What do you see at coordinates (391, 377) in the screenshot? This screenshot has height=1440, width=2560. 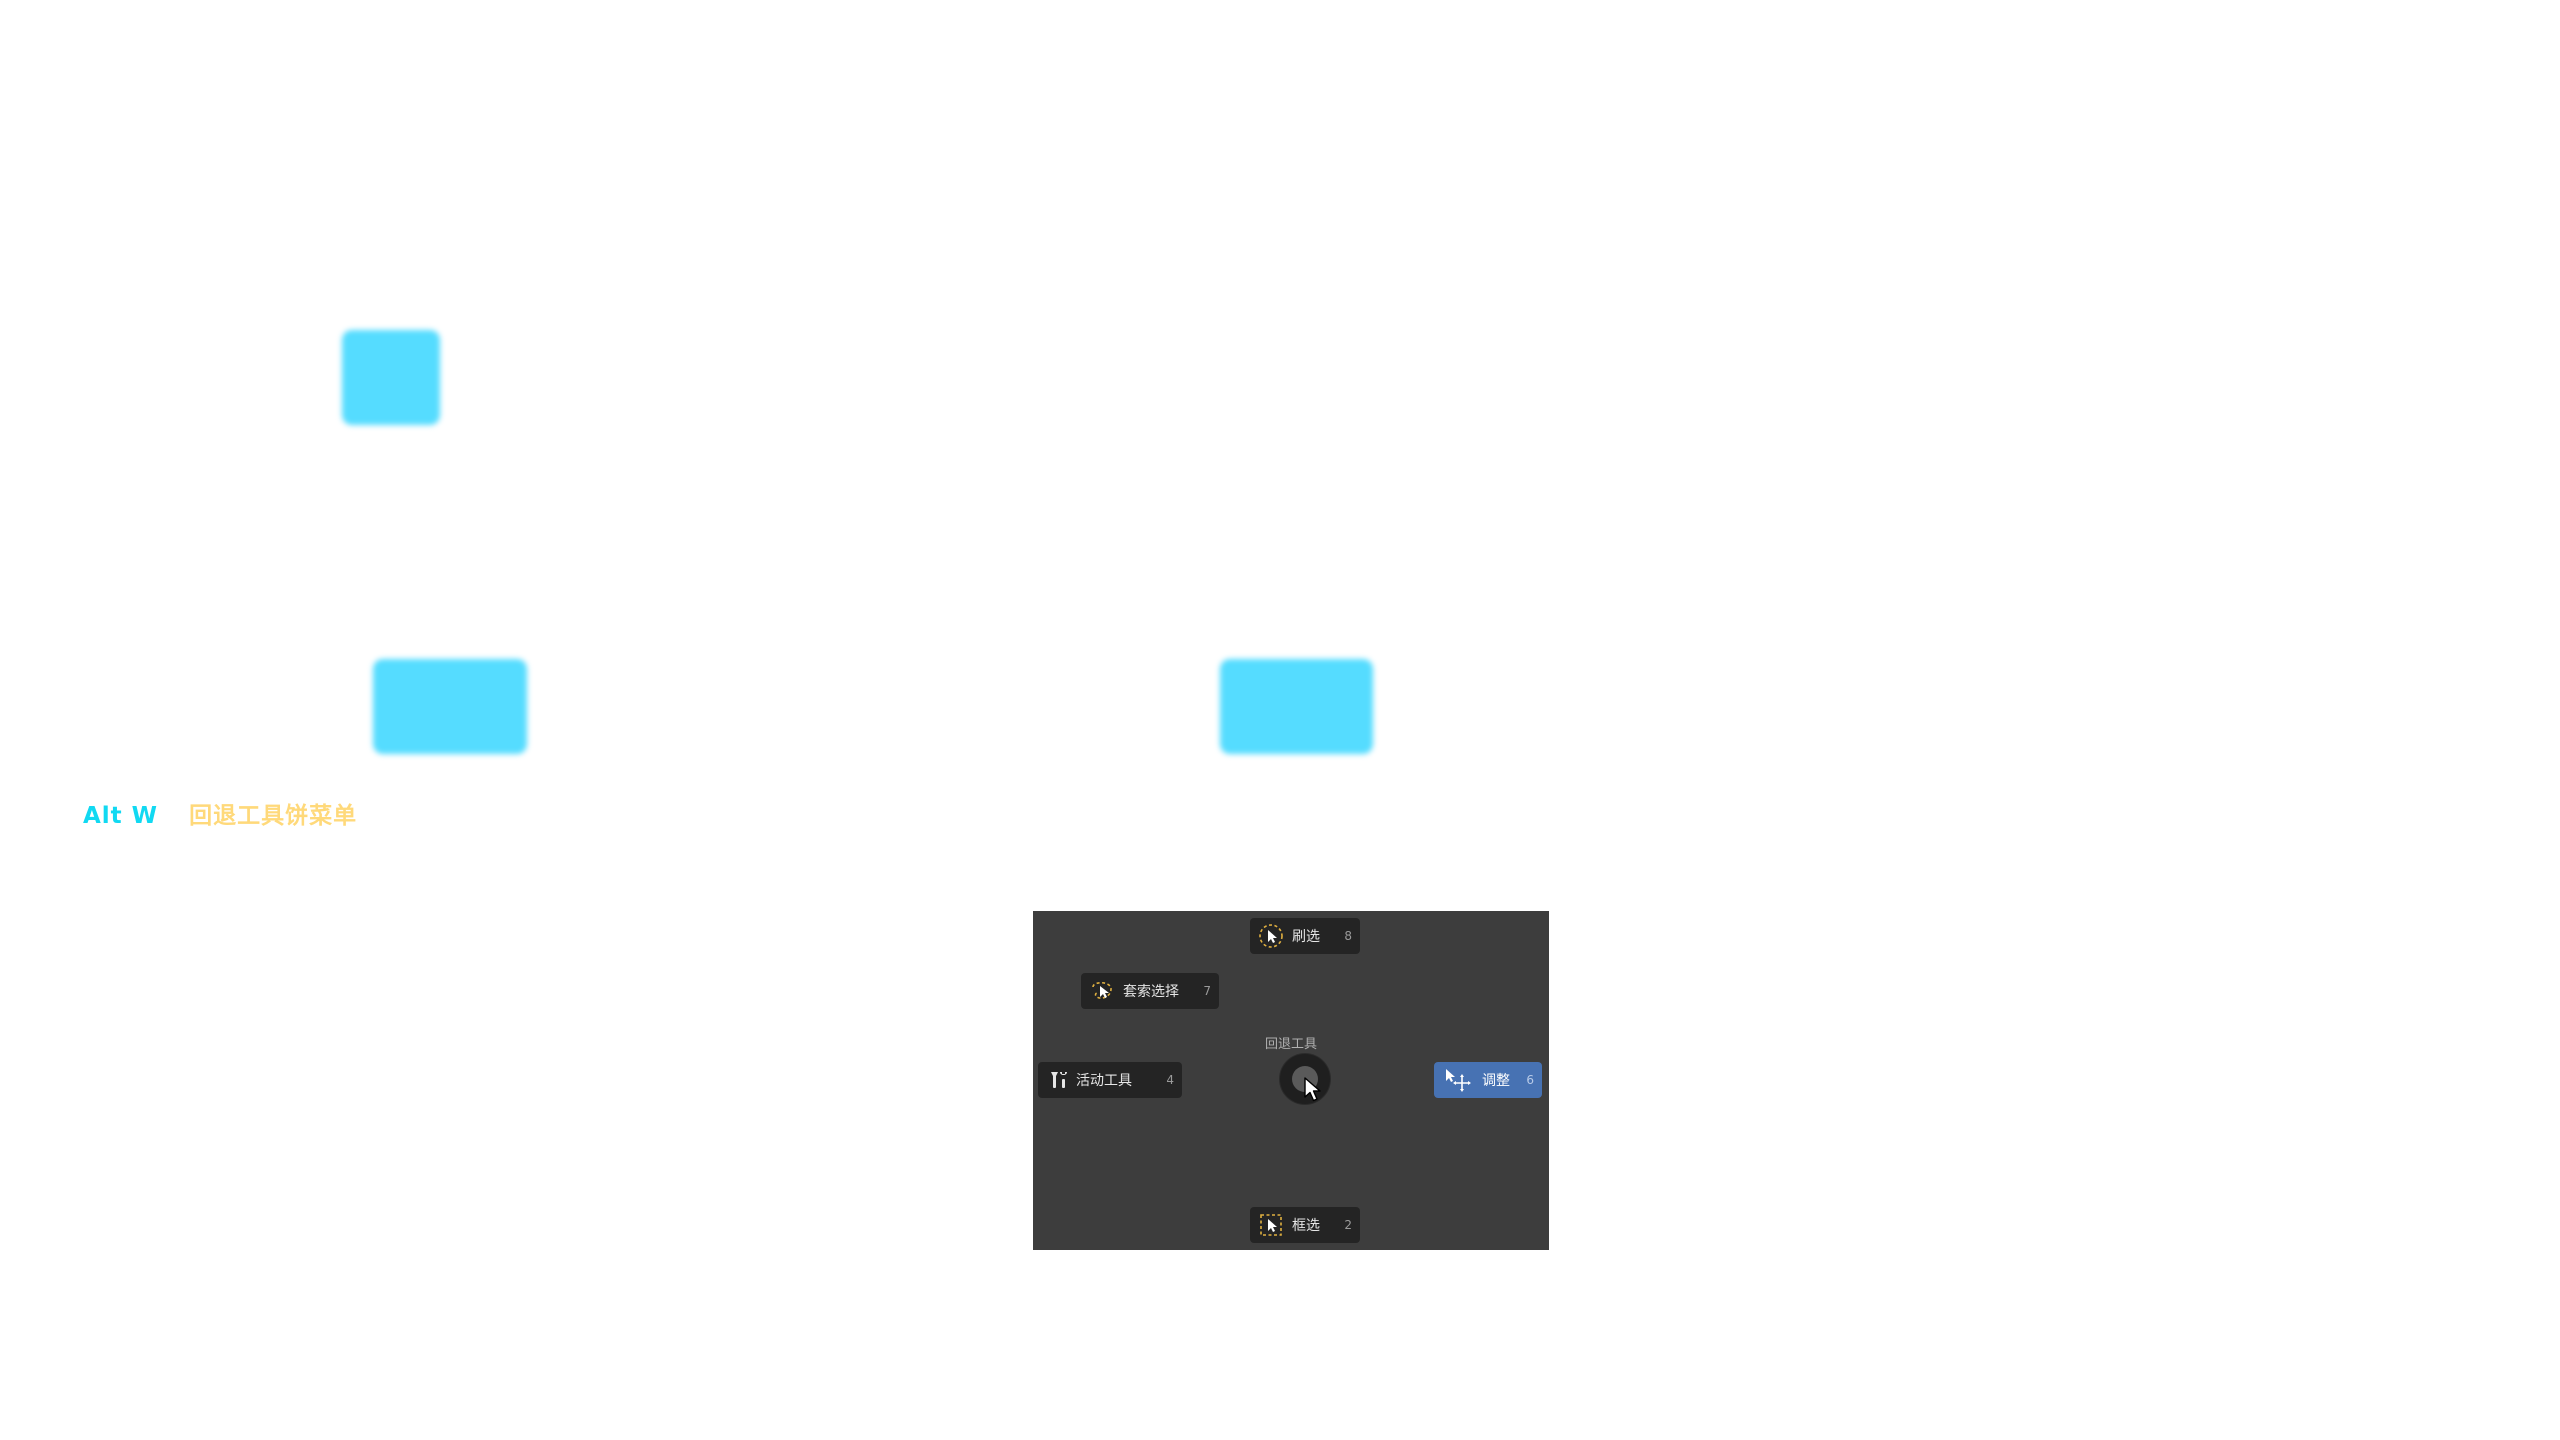 I see `blurred-box-top-left` at bounding box center [391, 377].